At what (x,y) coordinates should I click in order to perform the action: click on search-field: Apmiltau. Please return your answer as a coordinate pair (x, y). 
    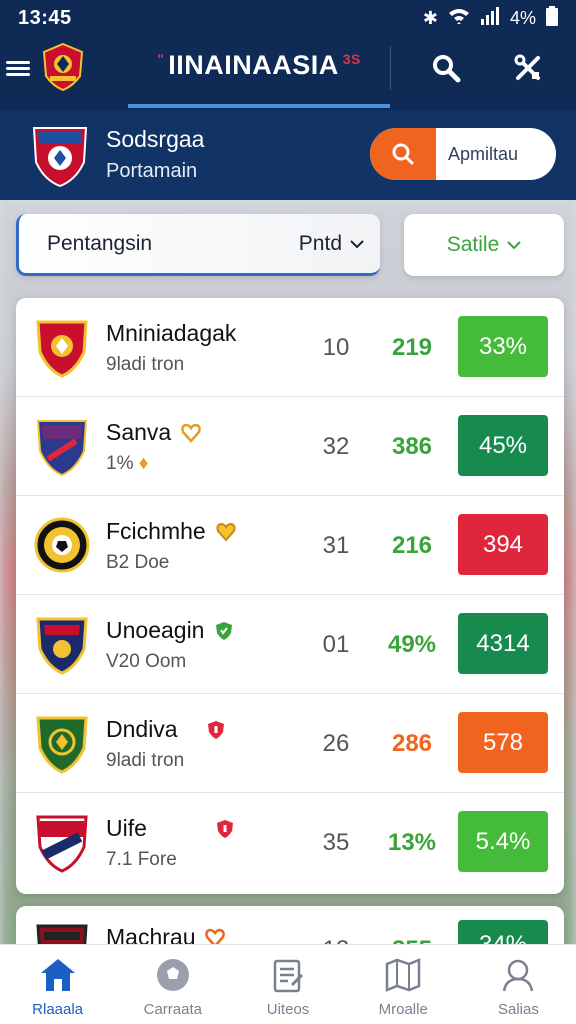
    Looking at the image, I should click on (463, 154).